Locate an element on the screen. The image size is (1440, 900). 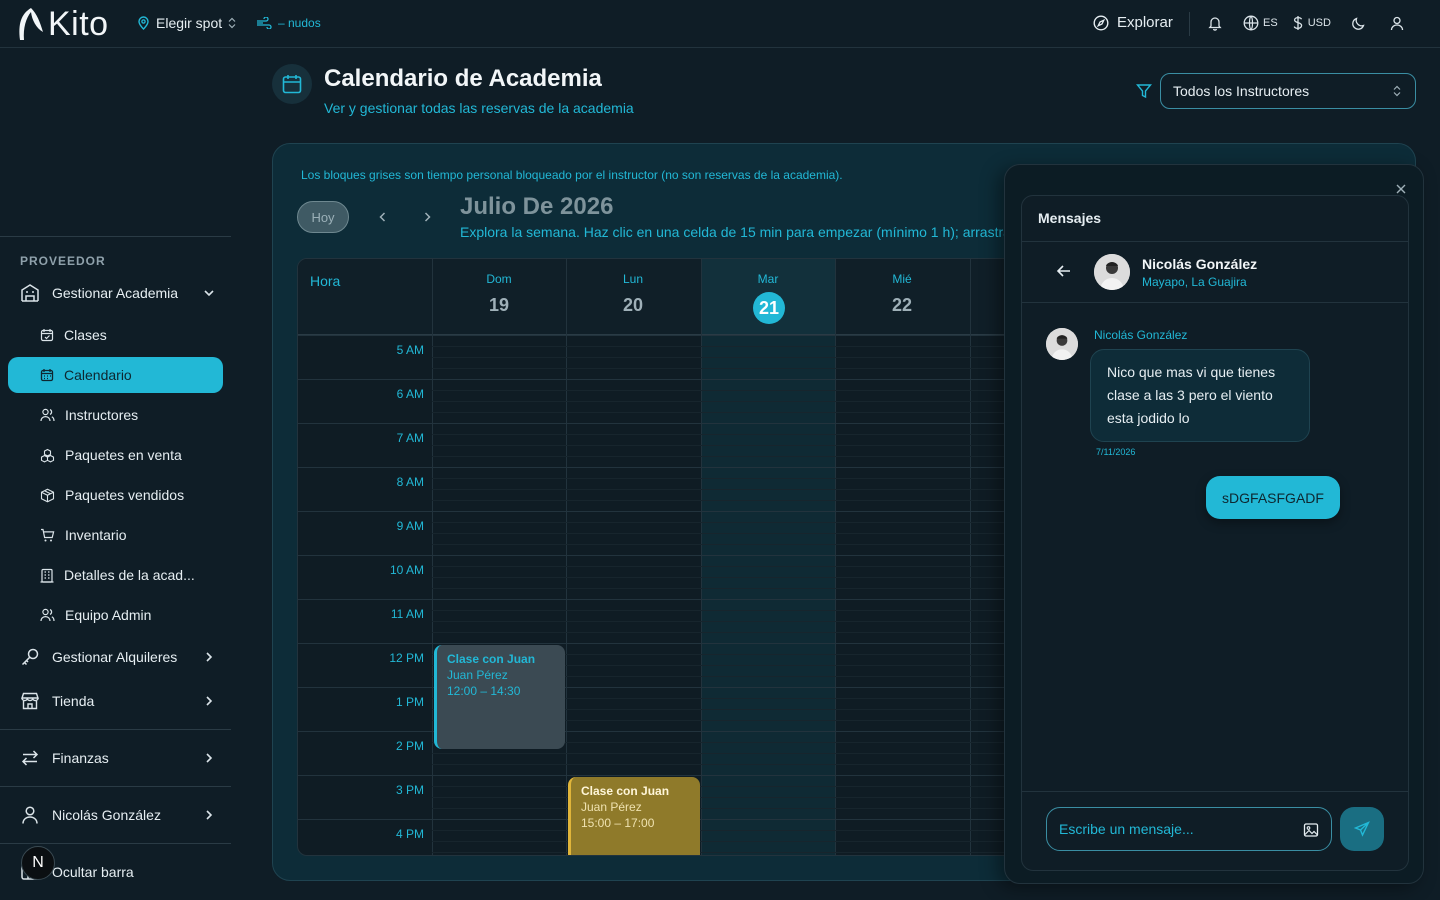
theme-toggle is located at coordinates (1358, 23).